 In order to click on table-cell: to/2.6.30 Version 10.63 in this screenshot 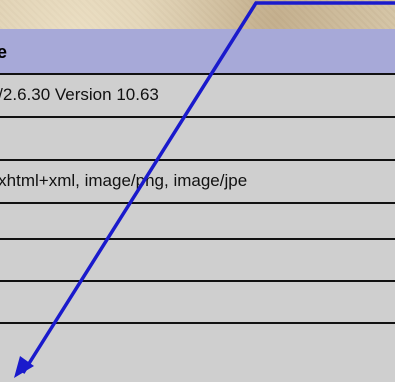, I will do `click(79, 94)`.